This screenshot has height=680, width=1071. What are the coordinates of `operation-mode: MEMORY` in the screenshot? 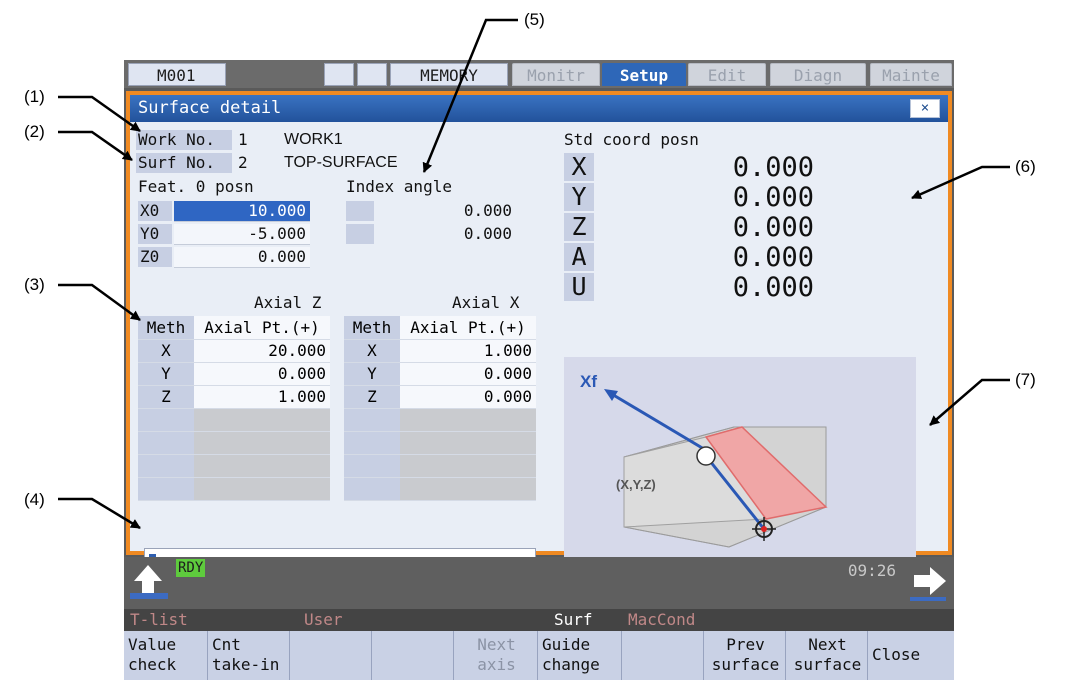 It's located at (449, 74).